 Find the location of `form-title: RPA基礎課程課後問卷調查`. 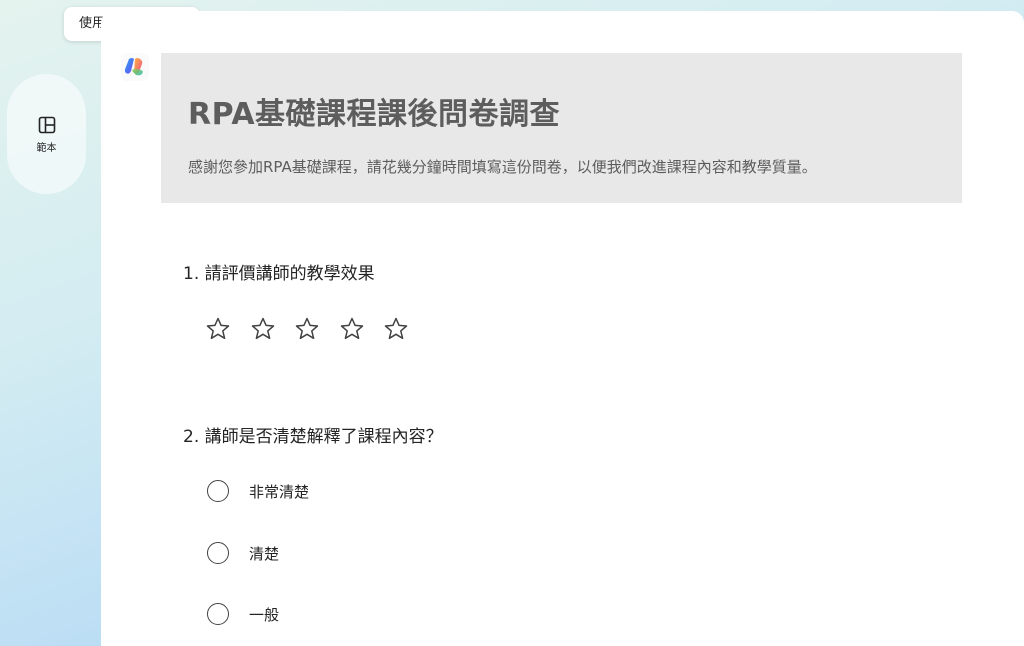

form-title: RPA基礎課程課後問卷調查 is located at coordinates (374, 111).